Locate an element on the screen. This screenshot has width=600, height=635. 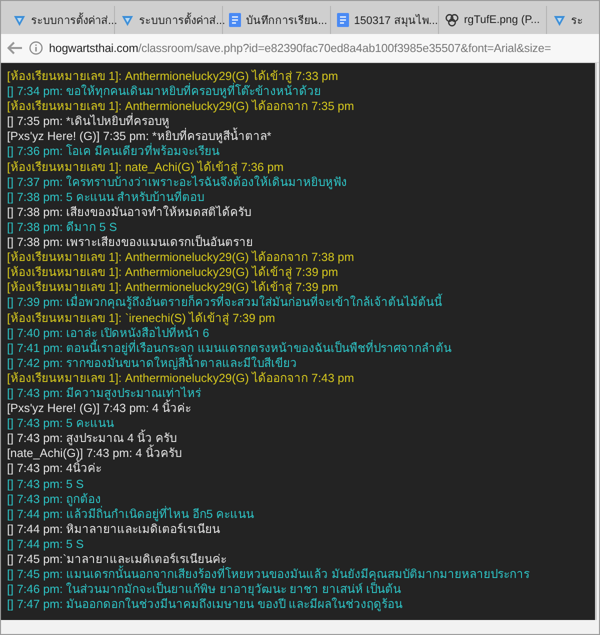
chat-message: [] 7:47 pm: มันออกดอกในช่วงมีนาคมถึงเมษายน ของปี และมีผลในช่วงฤดูร้อน is located at coordinates (205, 604).